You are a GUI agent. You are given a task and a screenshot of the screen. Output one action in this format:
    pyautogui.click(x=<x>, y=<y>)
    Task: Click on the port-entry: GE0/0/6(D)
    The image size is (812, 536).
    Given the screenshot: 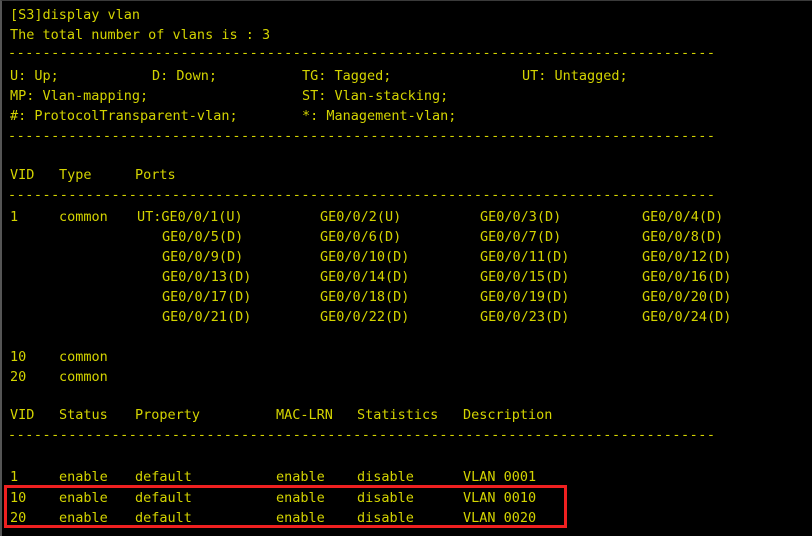 What is the action you would take?
    pyautogui.click(x=361, y=237)
    